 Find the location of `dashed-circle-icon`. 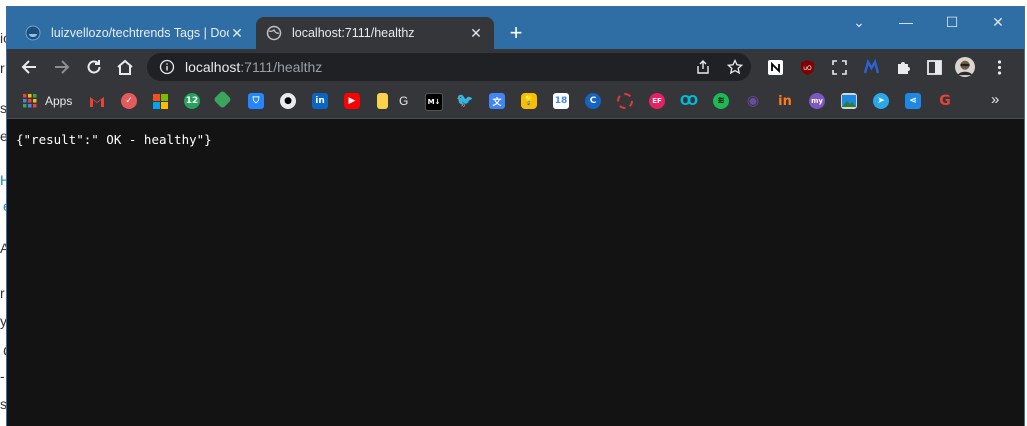

dashed-circle-icon is located at coordinates (625, 101).